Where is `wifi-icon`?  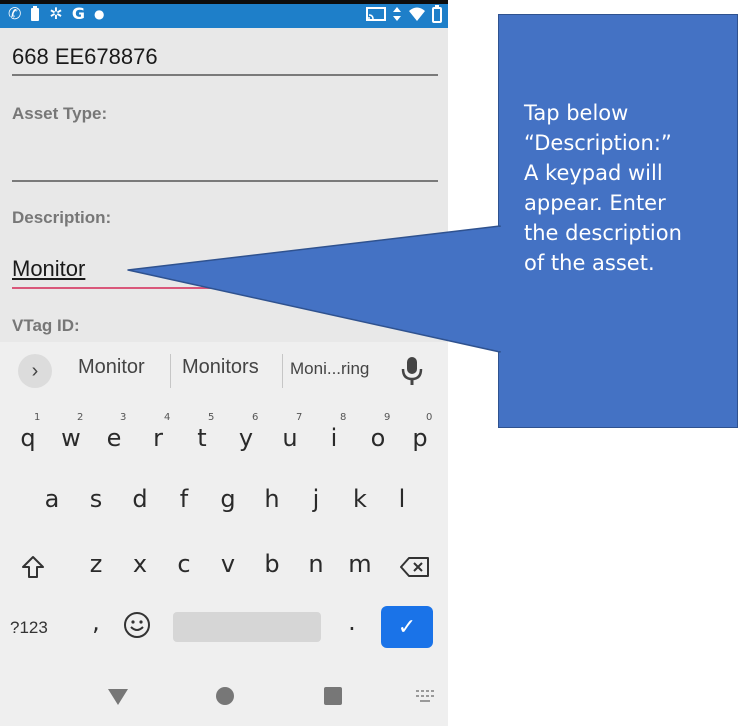 wifi-icon is located at coordinates (417, 14).